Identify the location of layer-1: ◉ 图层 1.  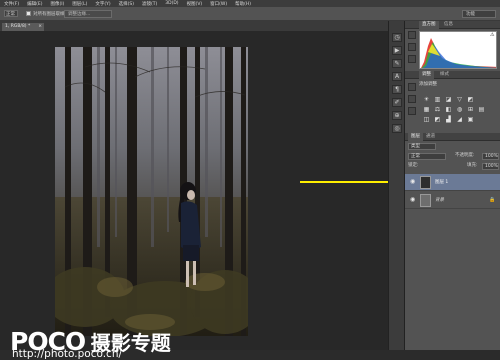
(452, 182).